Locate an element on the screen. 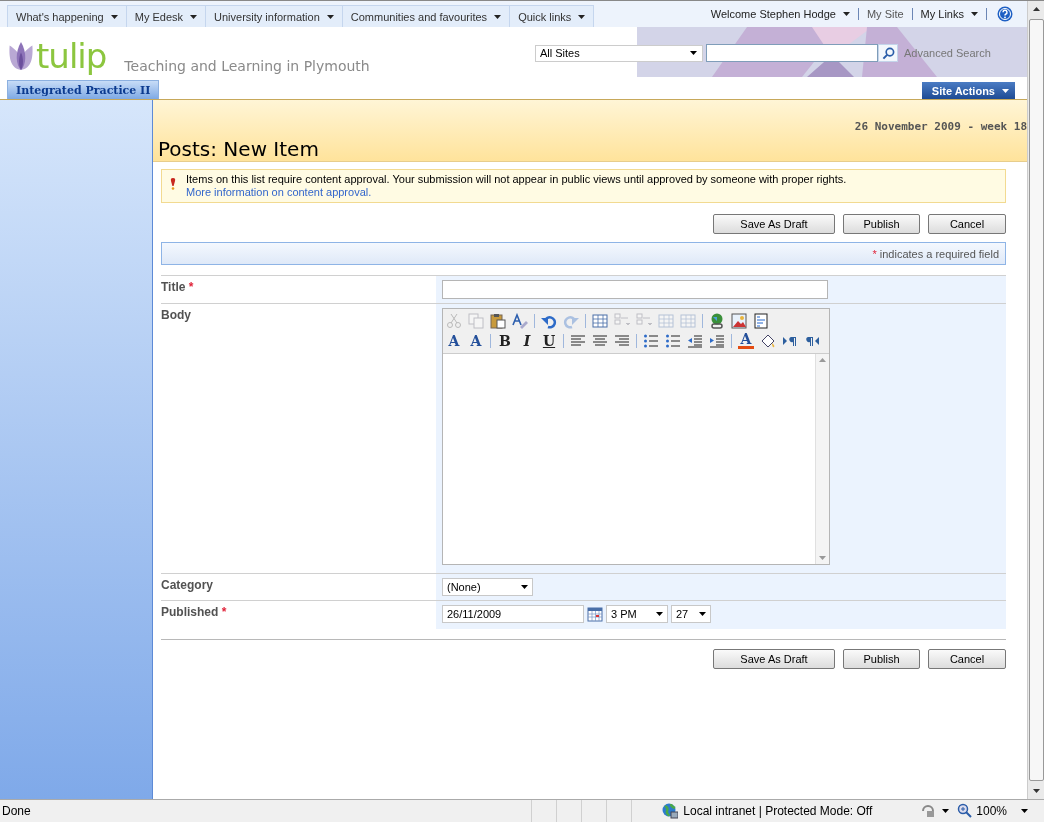 The image size is (1044, 822). user-link: My Site is located at coordinates (885, 14).